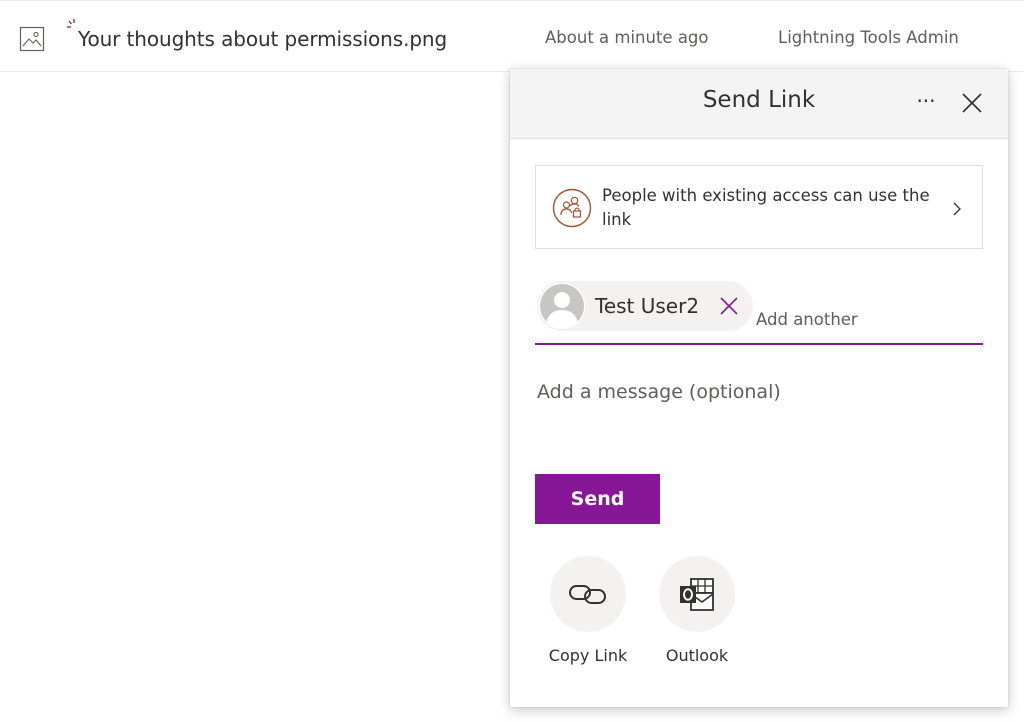 This screenshot has height=722, width=1024. I want to click on copy-link-circle, so click(588, 594).